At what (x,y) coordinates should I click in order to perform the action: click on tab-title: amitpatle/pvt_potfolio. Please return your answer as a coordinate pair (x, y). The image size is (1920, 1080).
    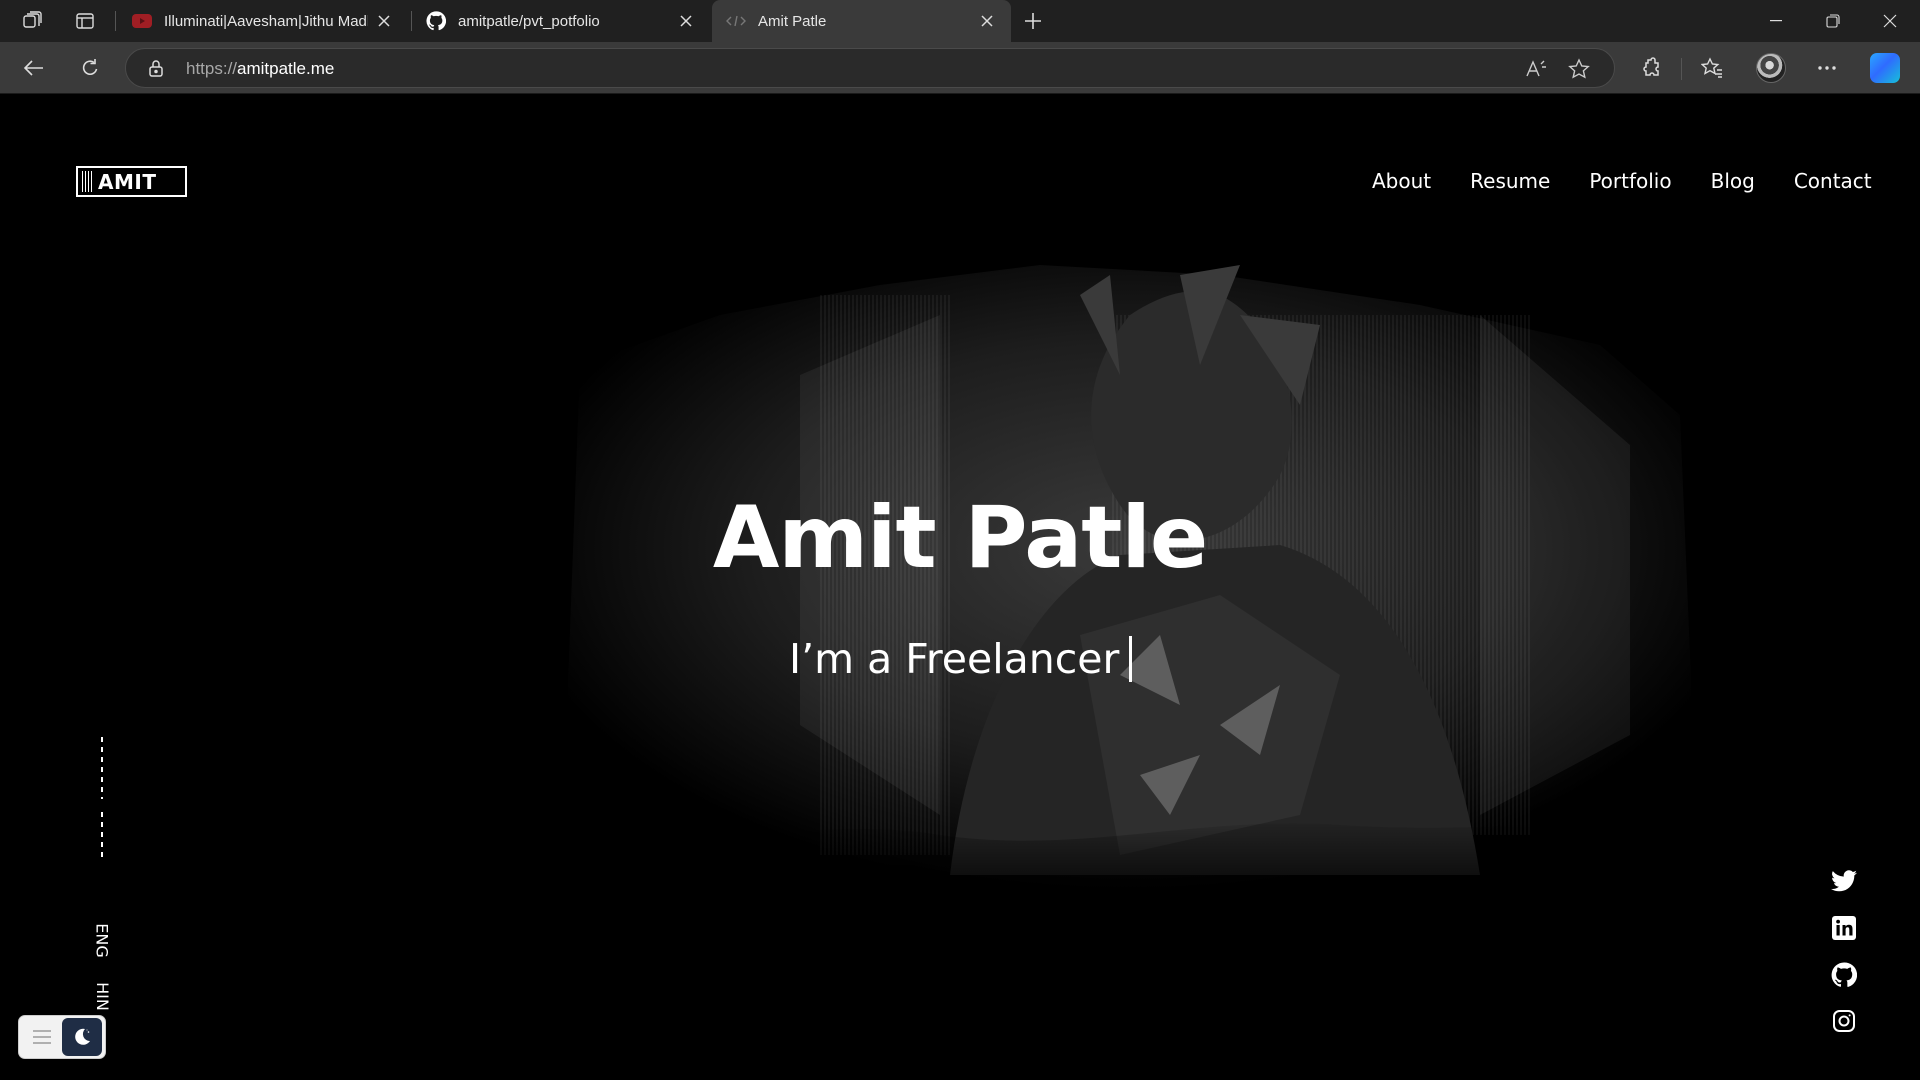
    Looking at the image, I should click on (529, 21).